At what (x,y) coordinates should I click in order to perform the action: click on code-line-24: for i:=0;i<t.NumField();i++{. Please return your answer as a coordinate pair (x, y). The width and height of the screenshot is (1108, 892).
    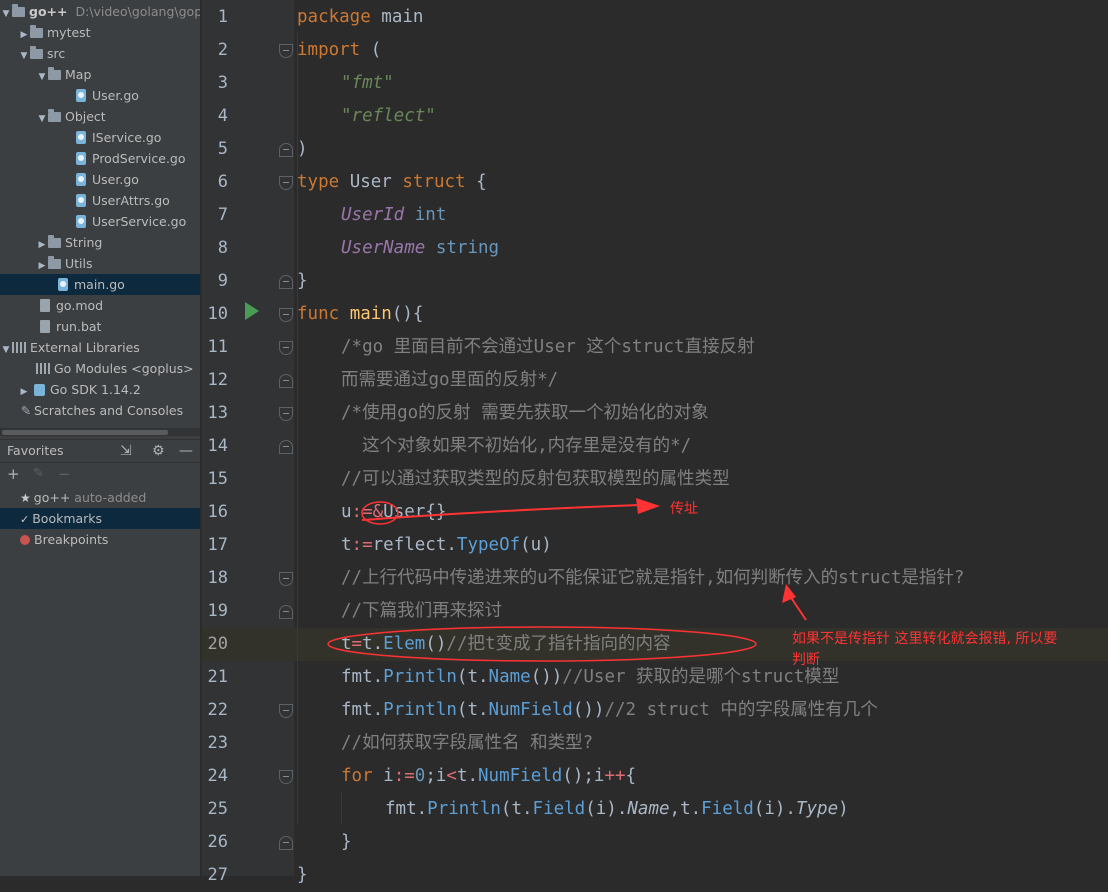
    Looking at the image, I should click on (489, 776).